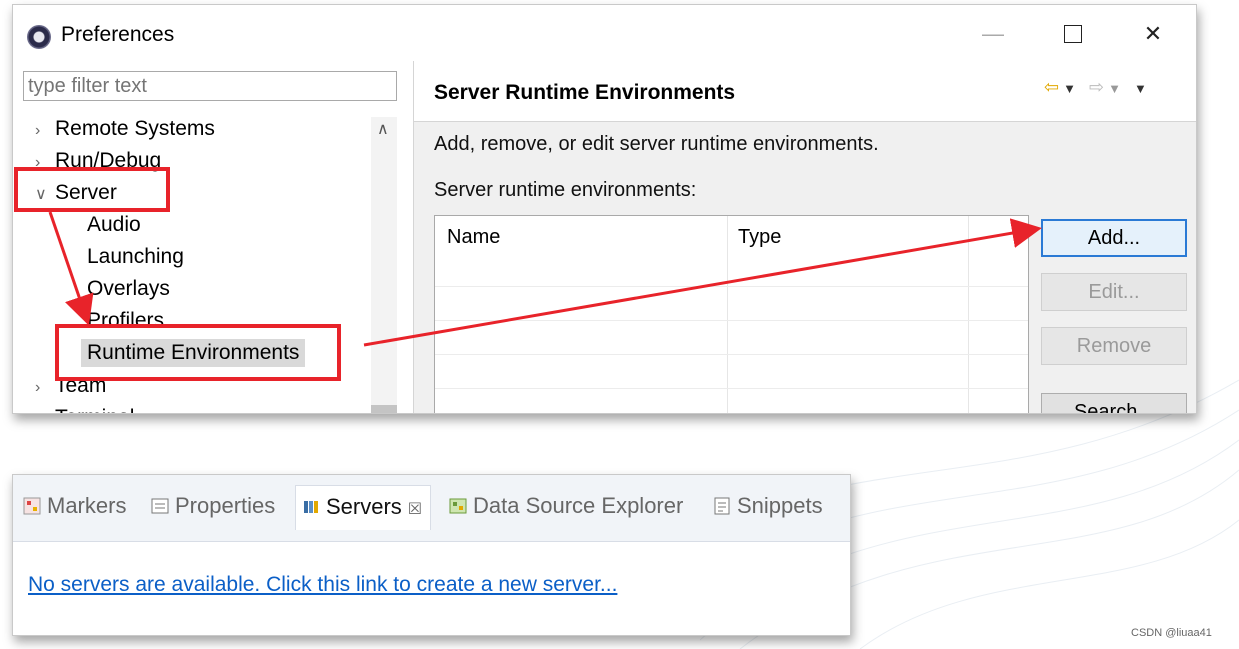 The height and width of the screenshot is (649, 1239). What do you see at coordinates (585, 92) in the screenshot?
I see `page-title: Server Runtime Environments` at bounding box center [585, 92].